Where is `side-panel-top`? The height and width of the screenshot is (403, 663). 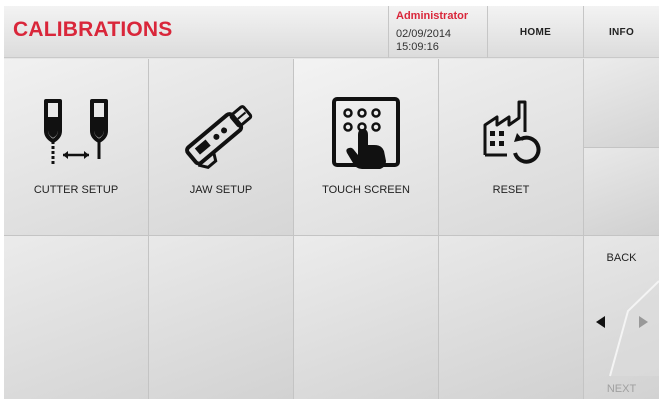
side-panel-top is located at coordinates (621, 103).